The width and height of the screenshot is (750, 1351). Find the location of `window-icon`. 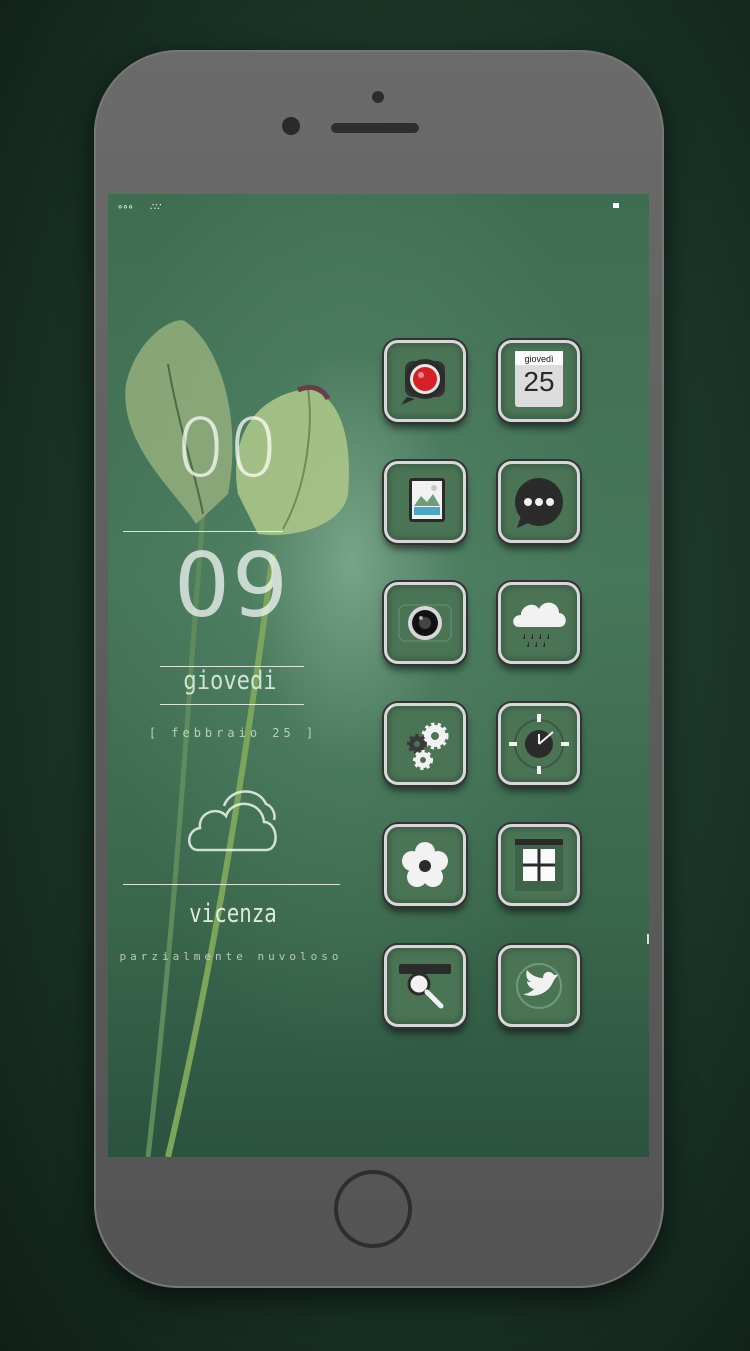

window-icon is located at coordinates (539, 865).